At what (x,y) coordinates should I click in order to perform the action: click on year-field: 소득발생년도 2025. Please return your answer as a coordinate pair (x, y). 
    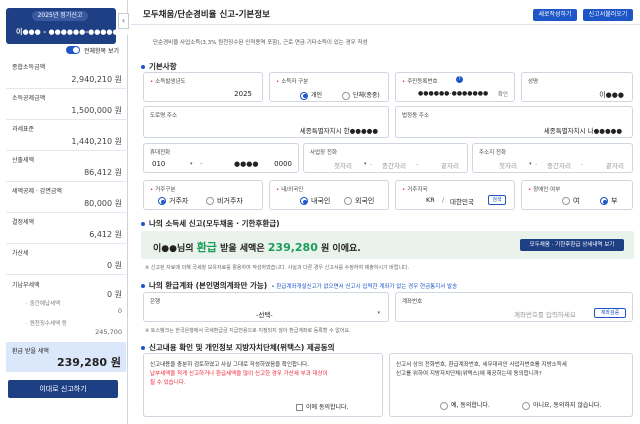
    Looking at the image, I should click on (203, 87).